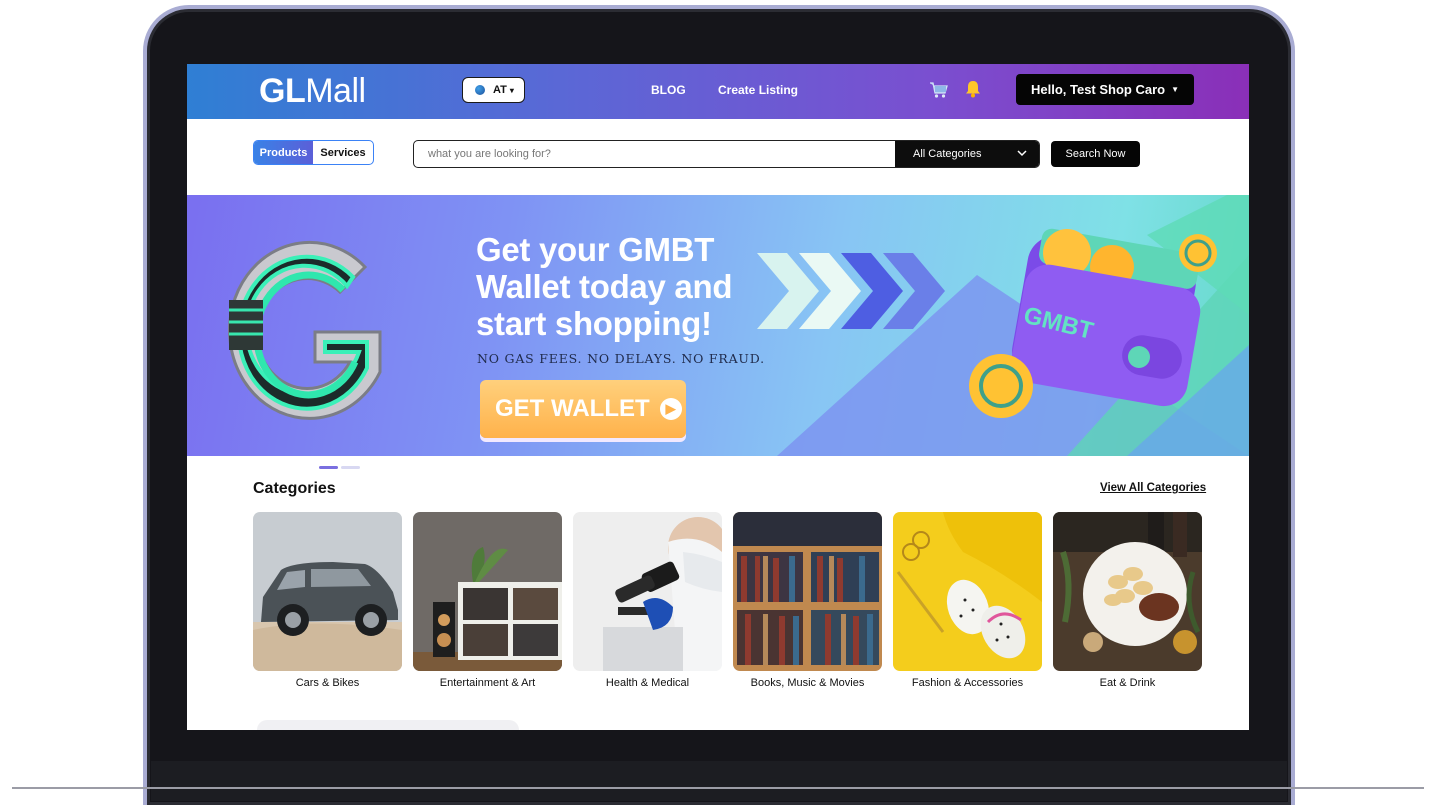  Describe the element at coordinates (343, 152) in the screenshot. I see `toggle-services: Services` at that location.